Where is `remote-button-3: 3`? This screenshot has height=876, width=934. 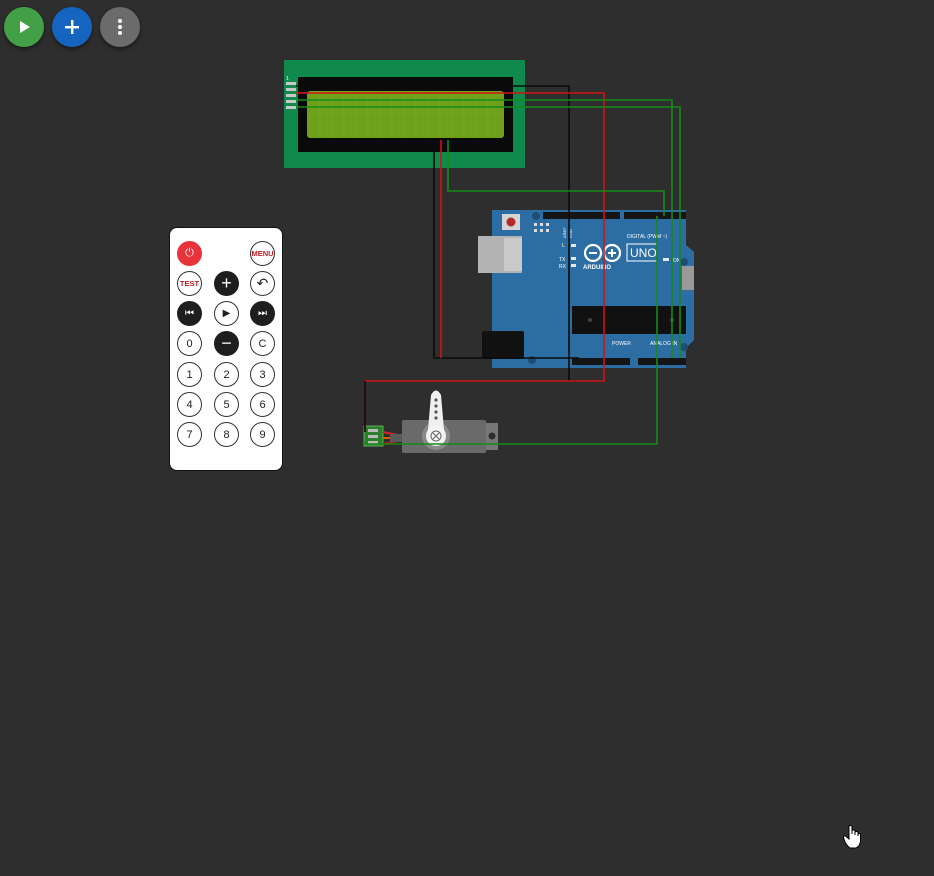 remote-button-3: 3 is located at coordinates (262, 374).